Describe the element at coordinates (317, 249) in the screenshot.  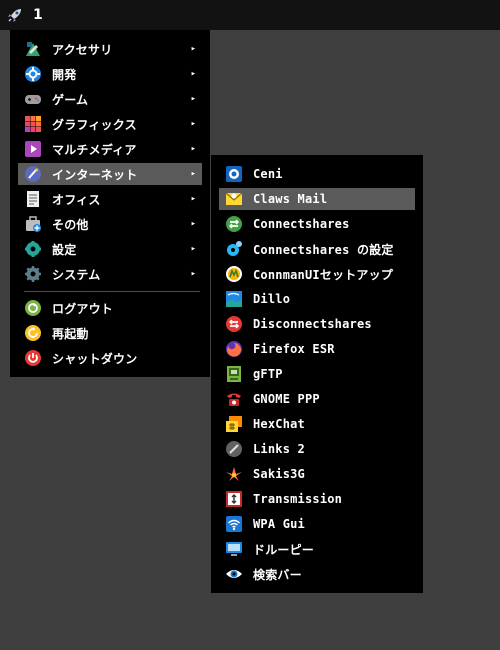
I see `submenu-item-connectshares-config: Connectshares の設定` at that location.